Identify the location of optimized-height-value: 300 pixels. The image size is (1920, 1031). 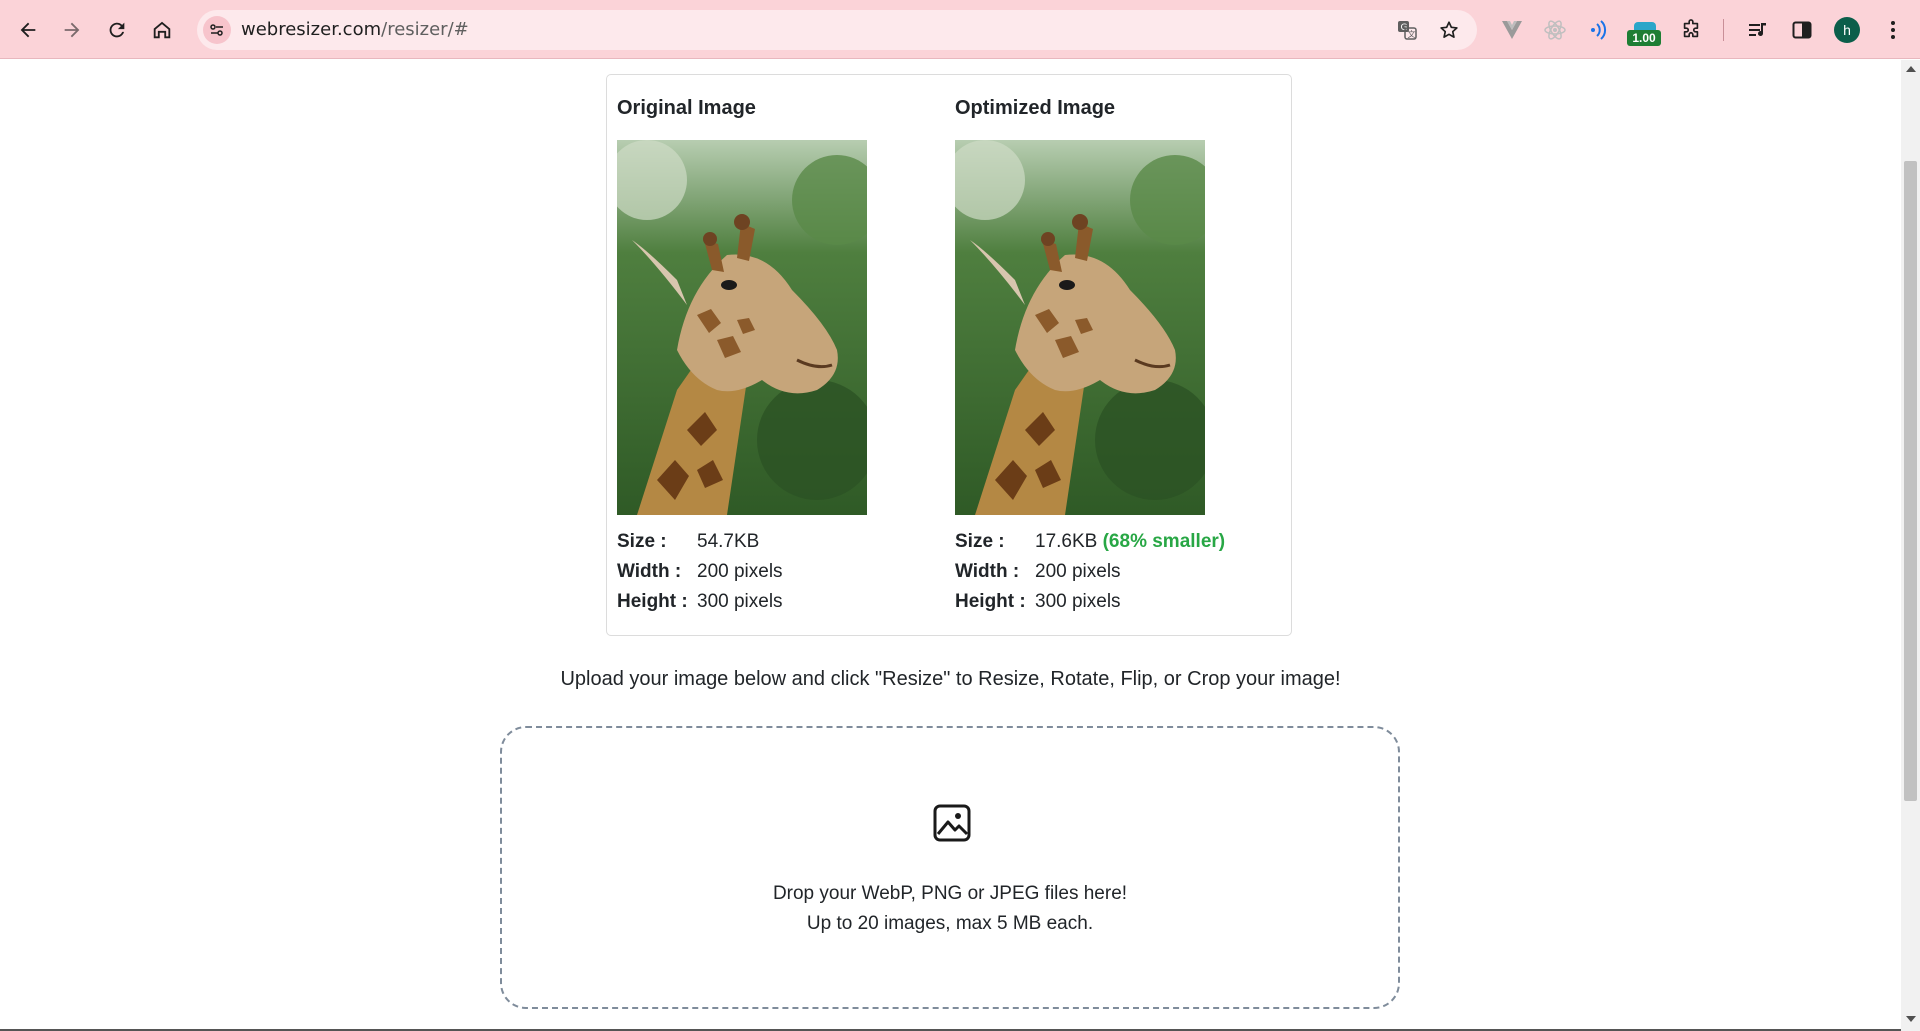
(1078, 601).